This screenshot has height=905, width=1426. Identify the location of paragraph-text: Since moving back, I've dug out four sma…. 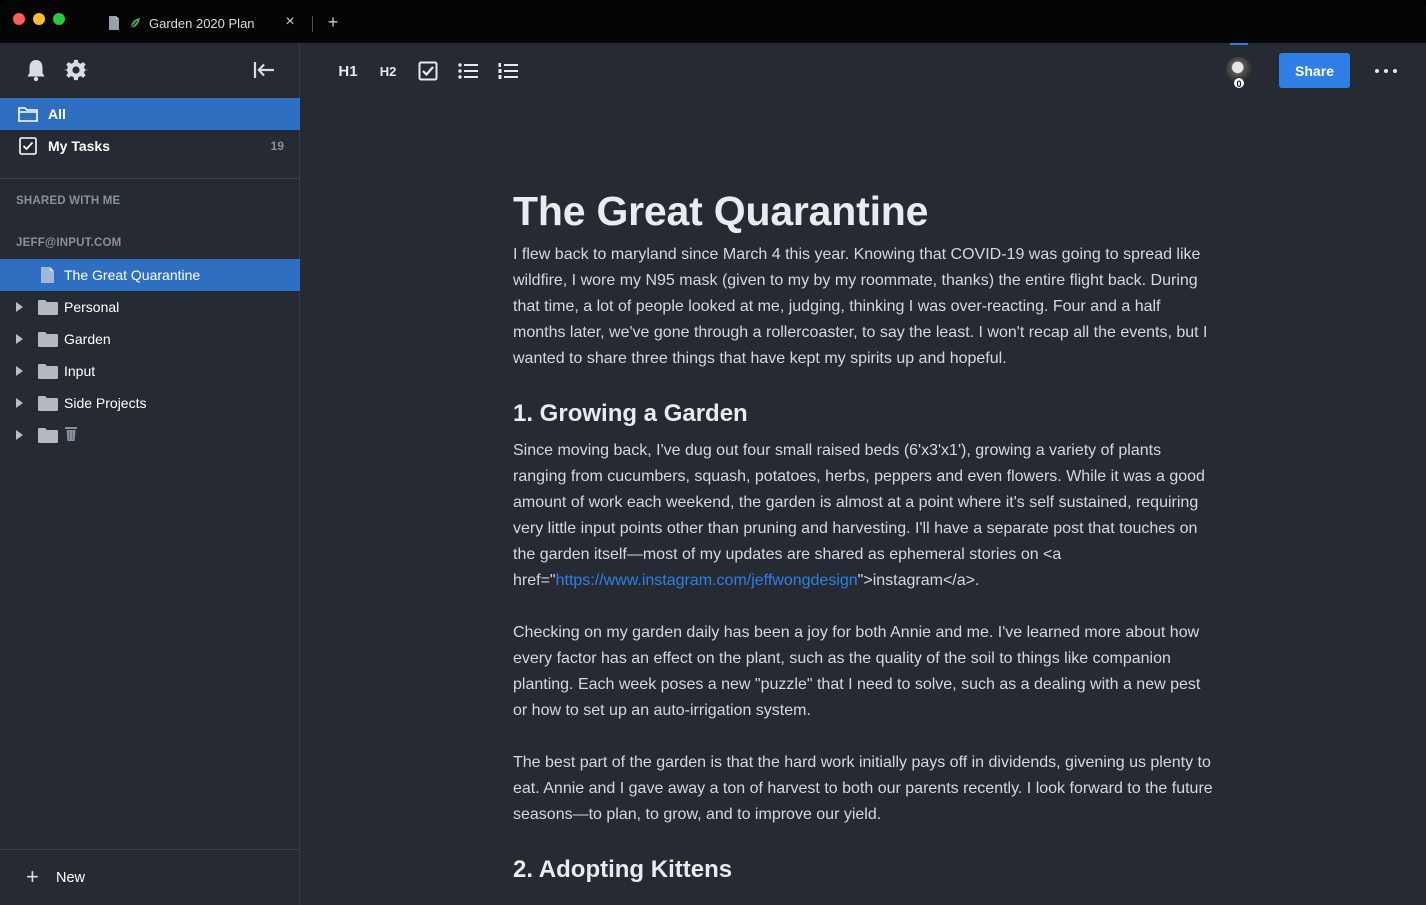
(859, 515).